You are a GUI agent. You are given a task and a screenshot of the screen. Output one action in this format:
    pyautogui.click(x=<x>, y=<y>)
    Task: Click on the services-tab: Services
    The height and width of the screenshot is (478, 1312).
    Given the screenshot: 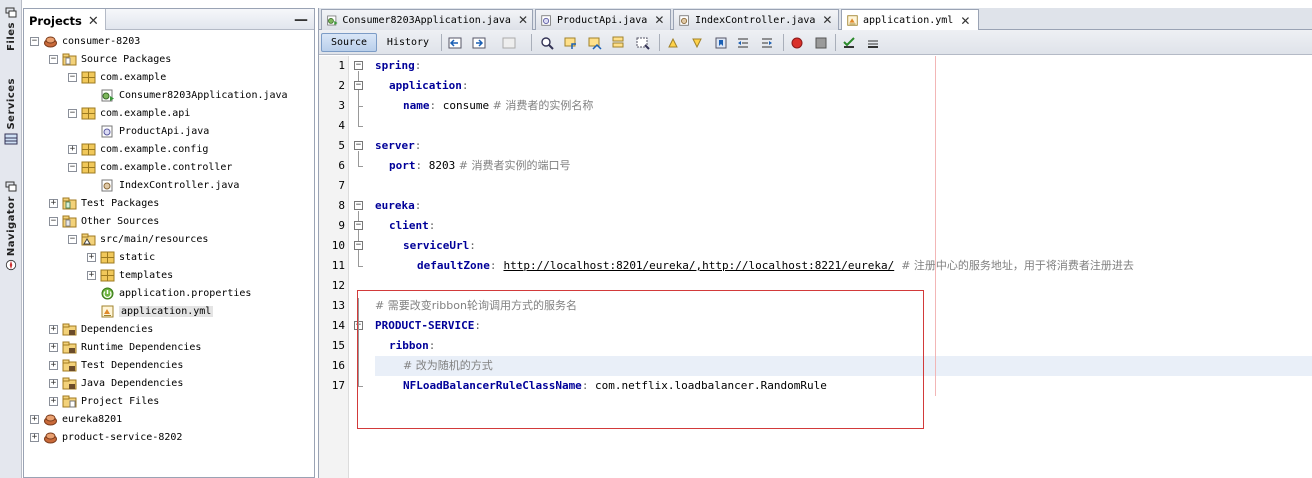 What is the action you would take?
    pyautogui.click(x=11, y=113)
    